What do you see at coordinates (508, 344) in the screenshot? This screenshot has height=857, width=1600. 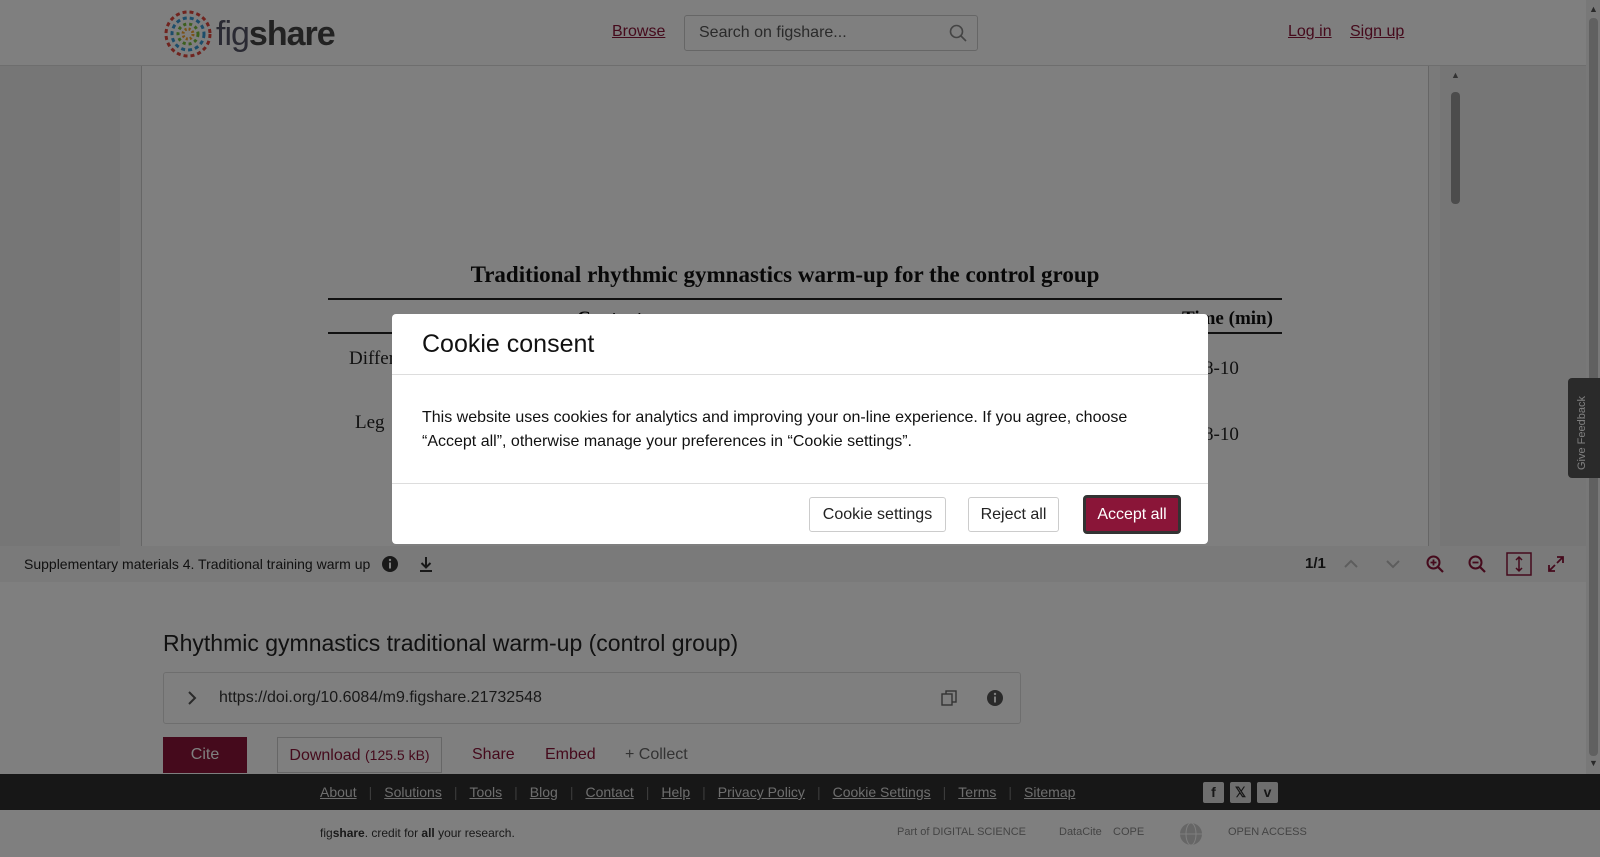 I see `dialog-title: Cookie consent` at bounding box center [508, 344].